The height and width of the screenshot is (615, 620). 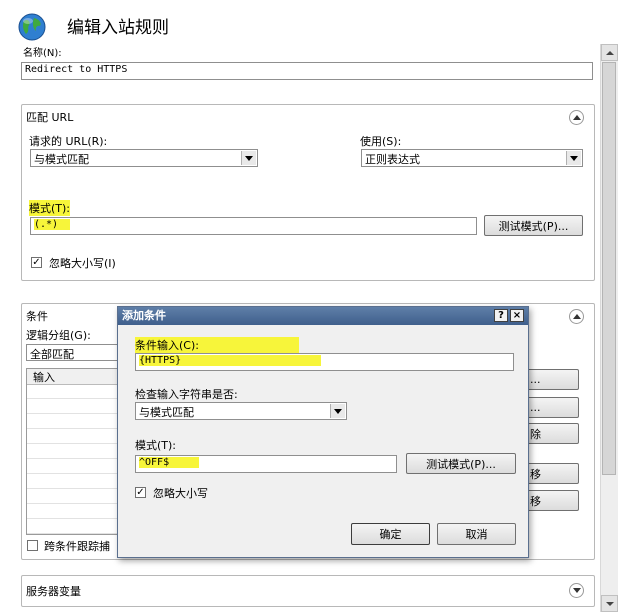 I want to click on pattern-value: (.*), so click(x=52, y=224).